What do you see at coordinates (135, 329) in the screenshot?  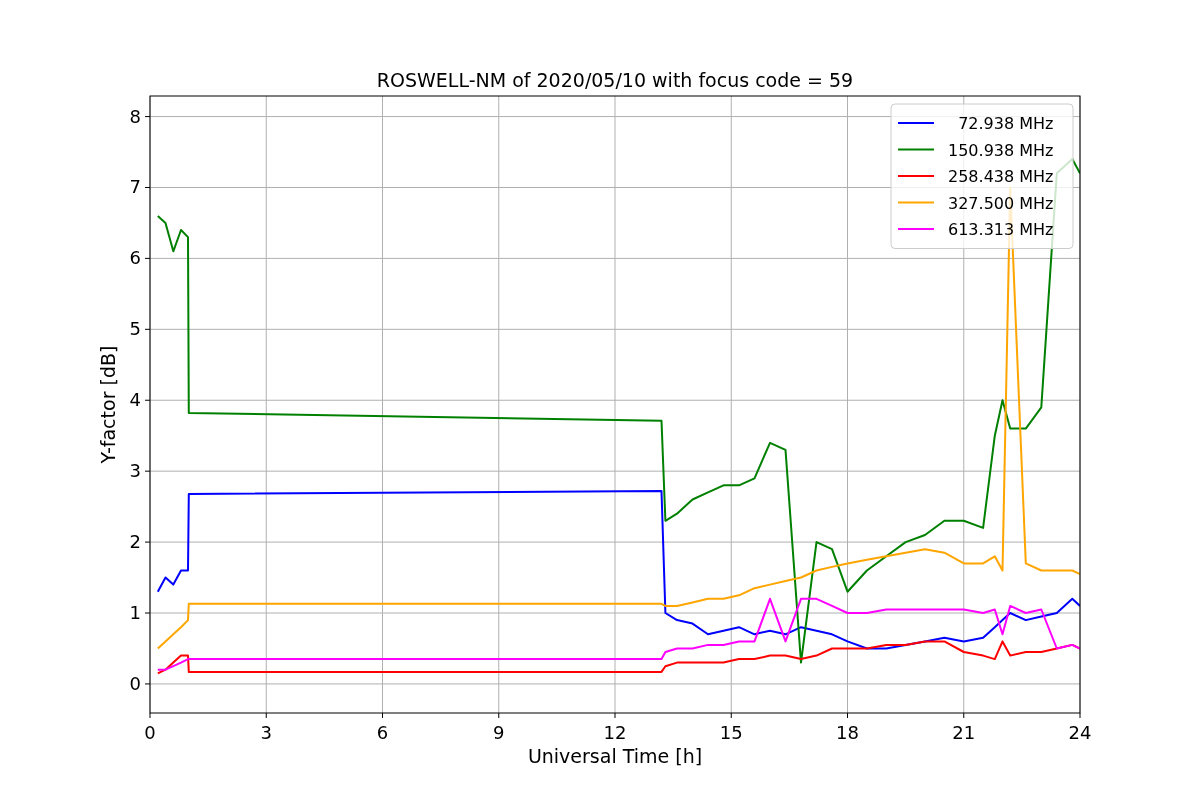 I see `y-tick-label: 5` at bounding box center [135, 329].